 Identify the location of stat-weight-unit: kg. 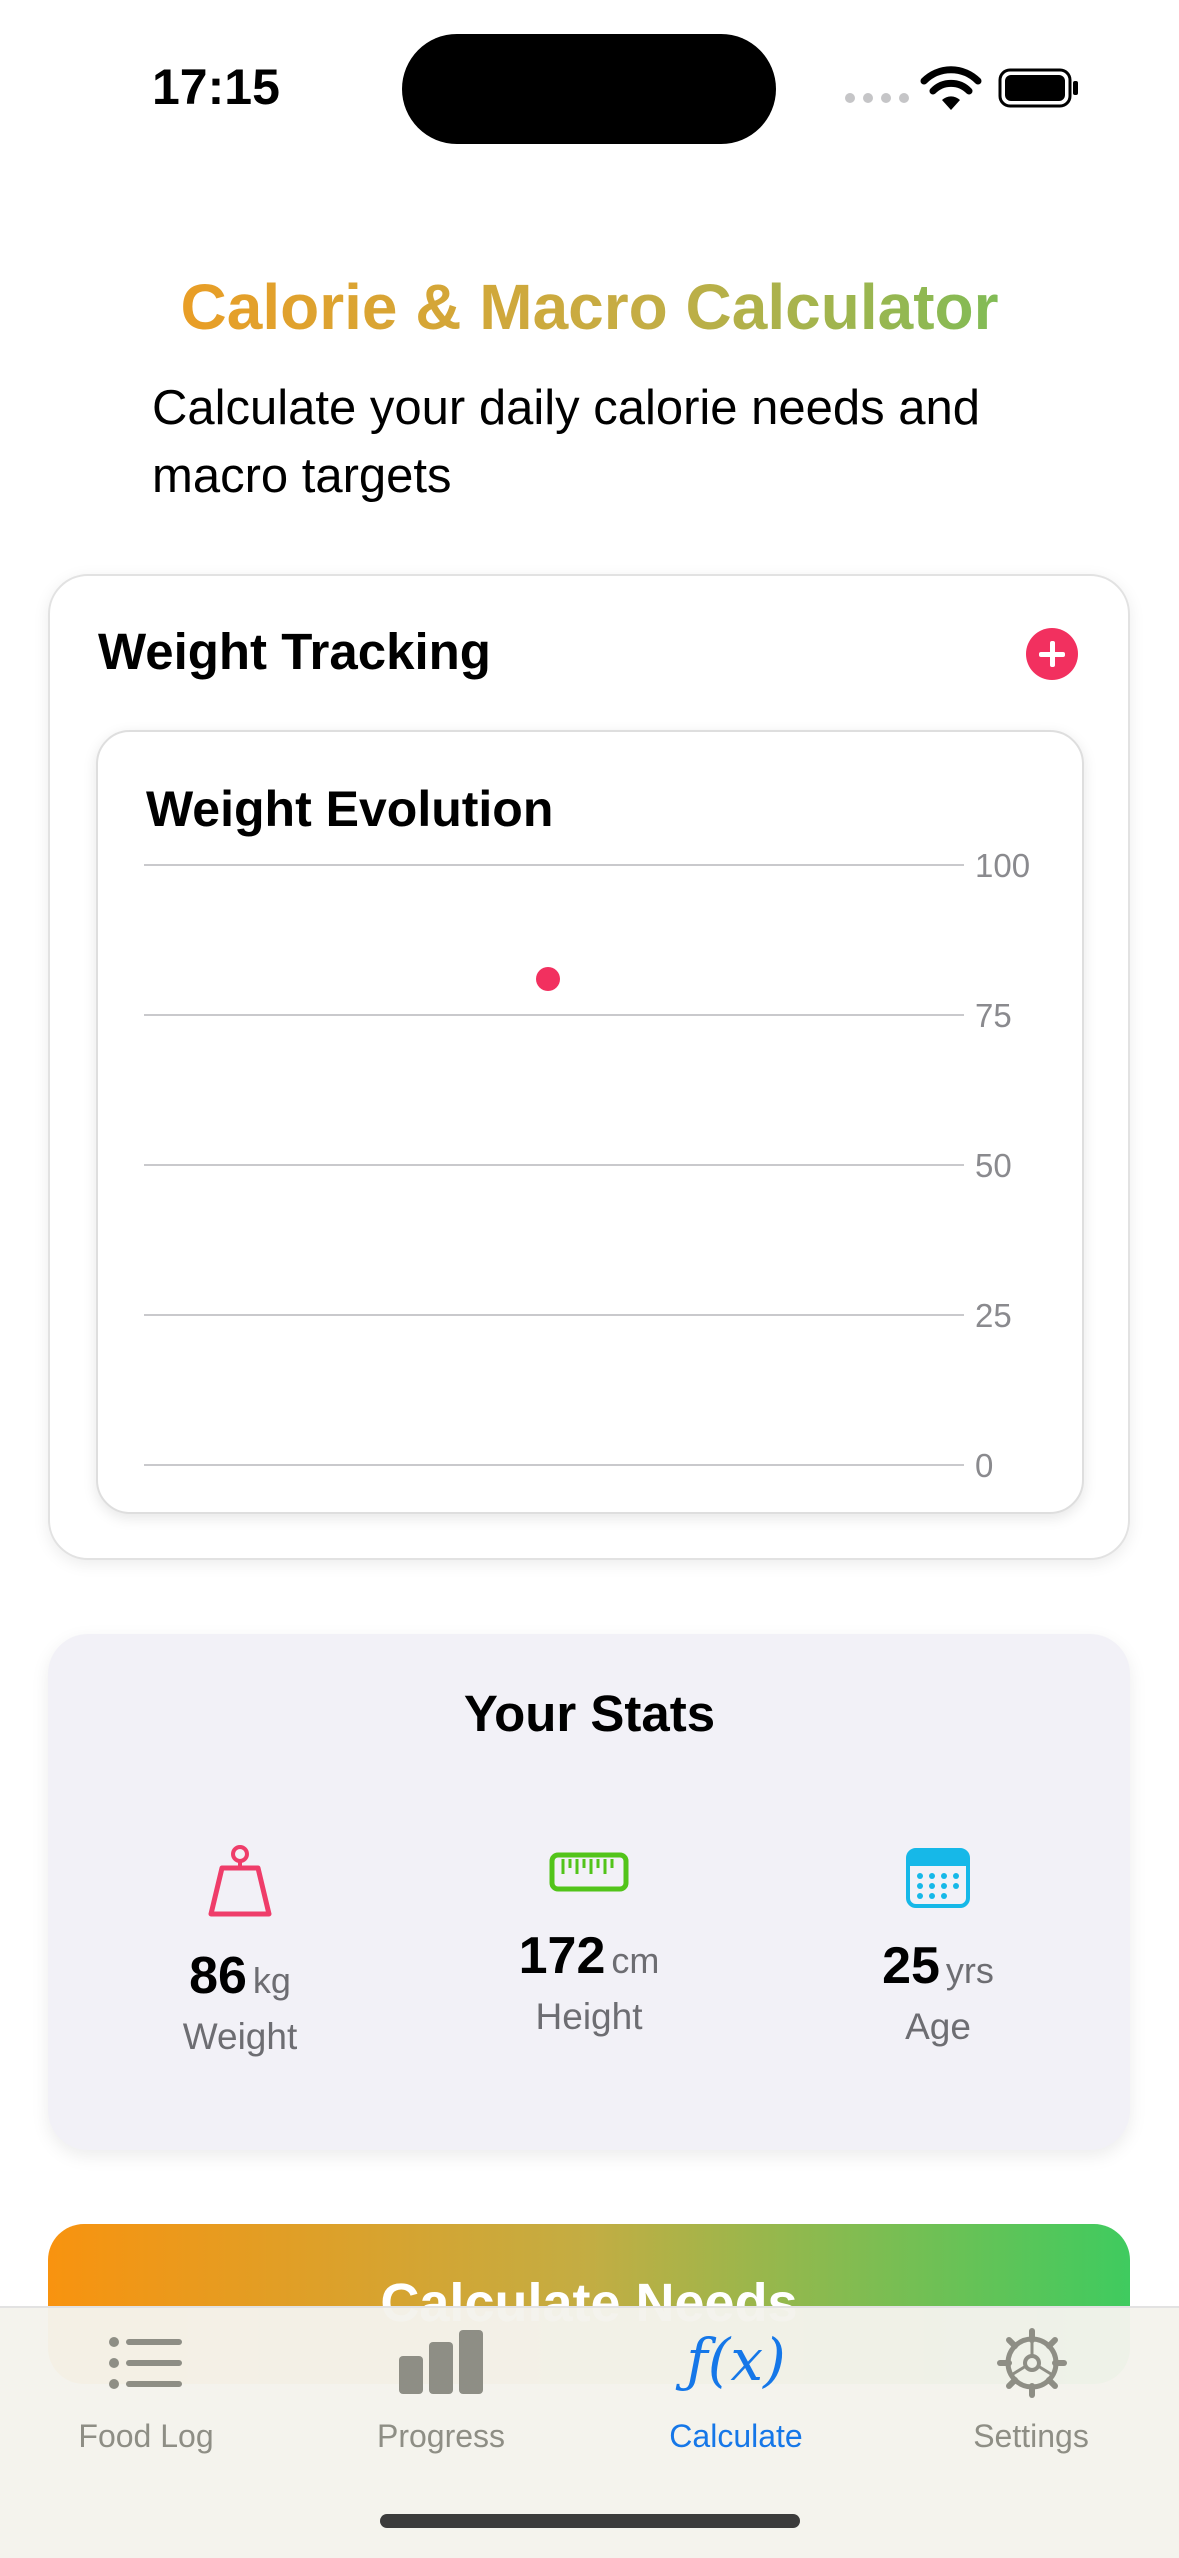
(271, 1980).